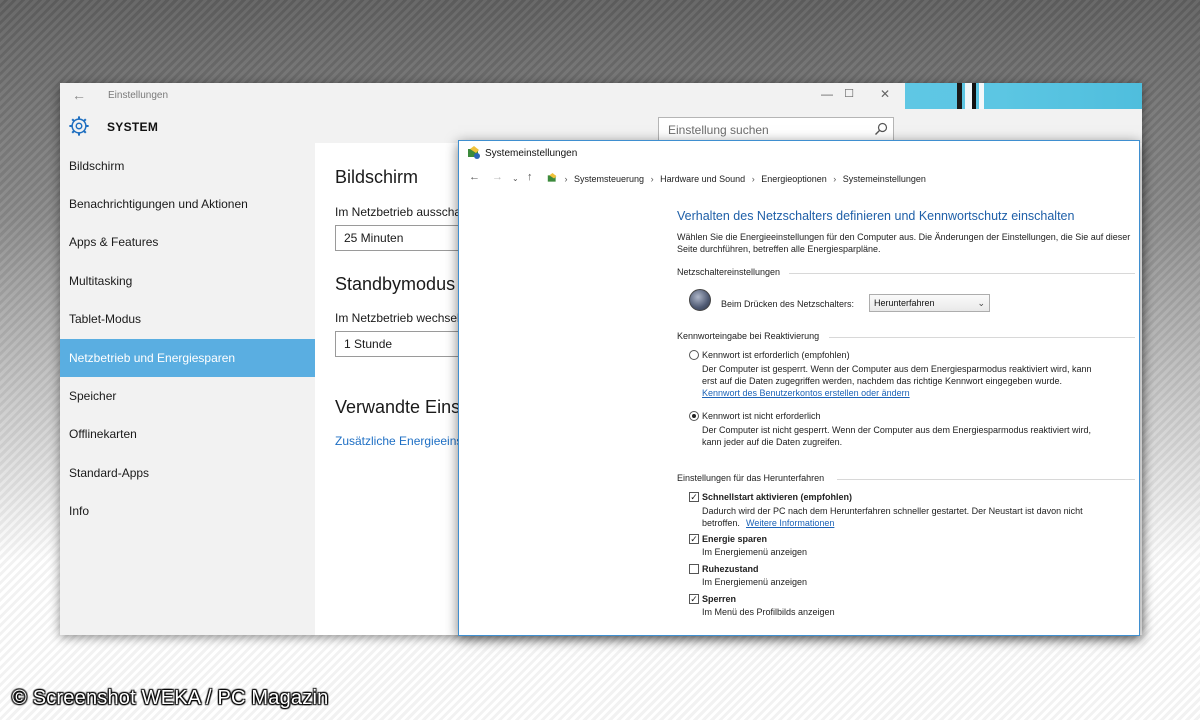 This screenshot has height=720, width=1200. What do you see at coordinates (398, 212) in the screenshot?
I see `screen-label: Im Netzbetrieb ausscha` at bounding box center [398, 212].